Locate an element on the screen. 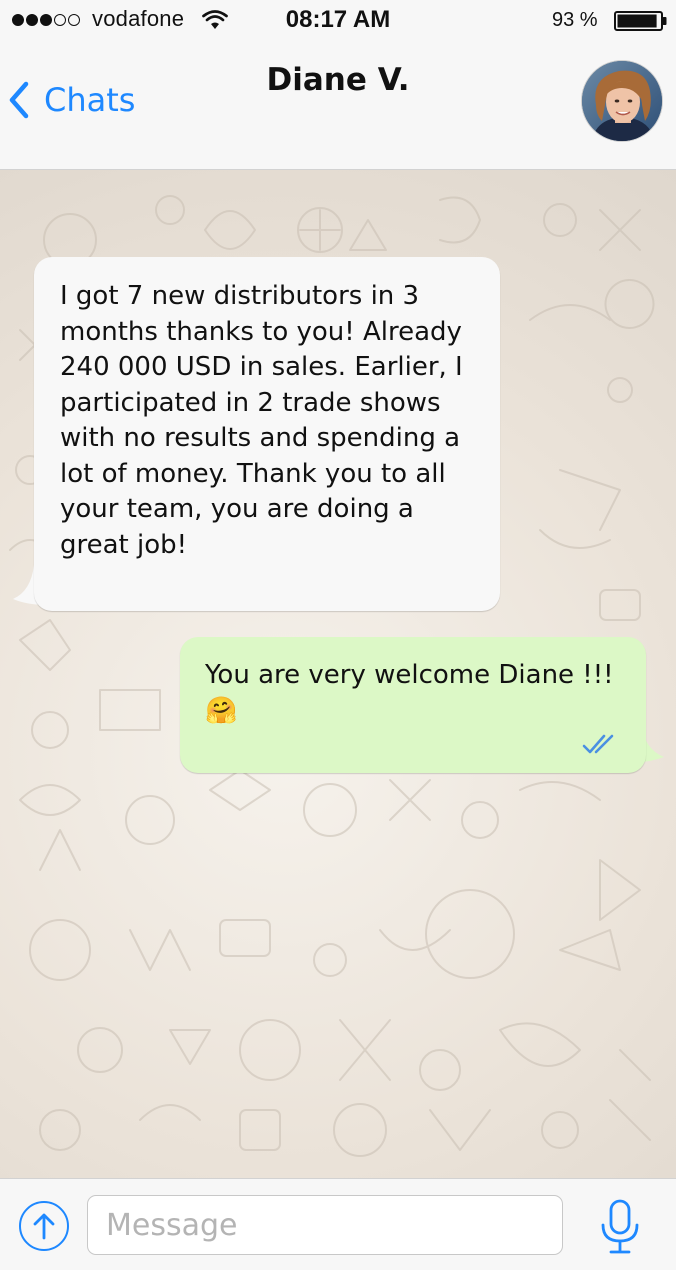 This screenshot has height=1270, width=676. microphone-button is located at coordinates (620, 1227).